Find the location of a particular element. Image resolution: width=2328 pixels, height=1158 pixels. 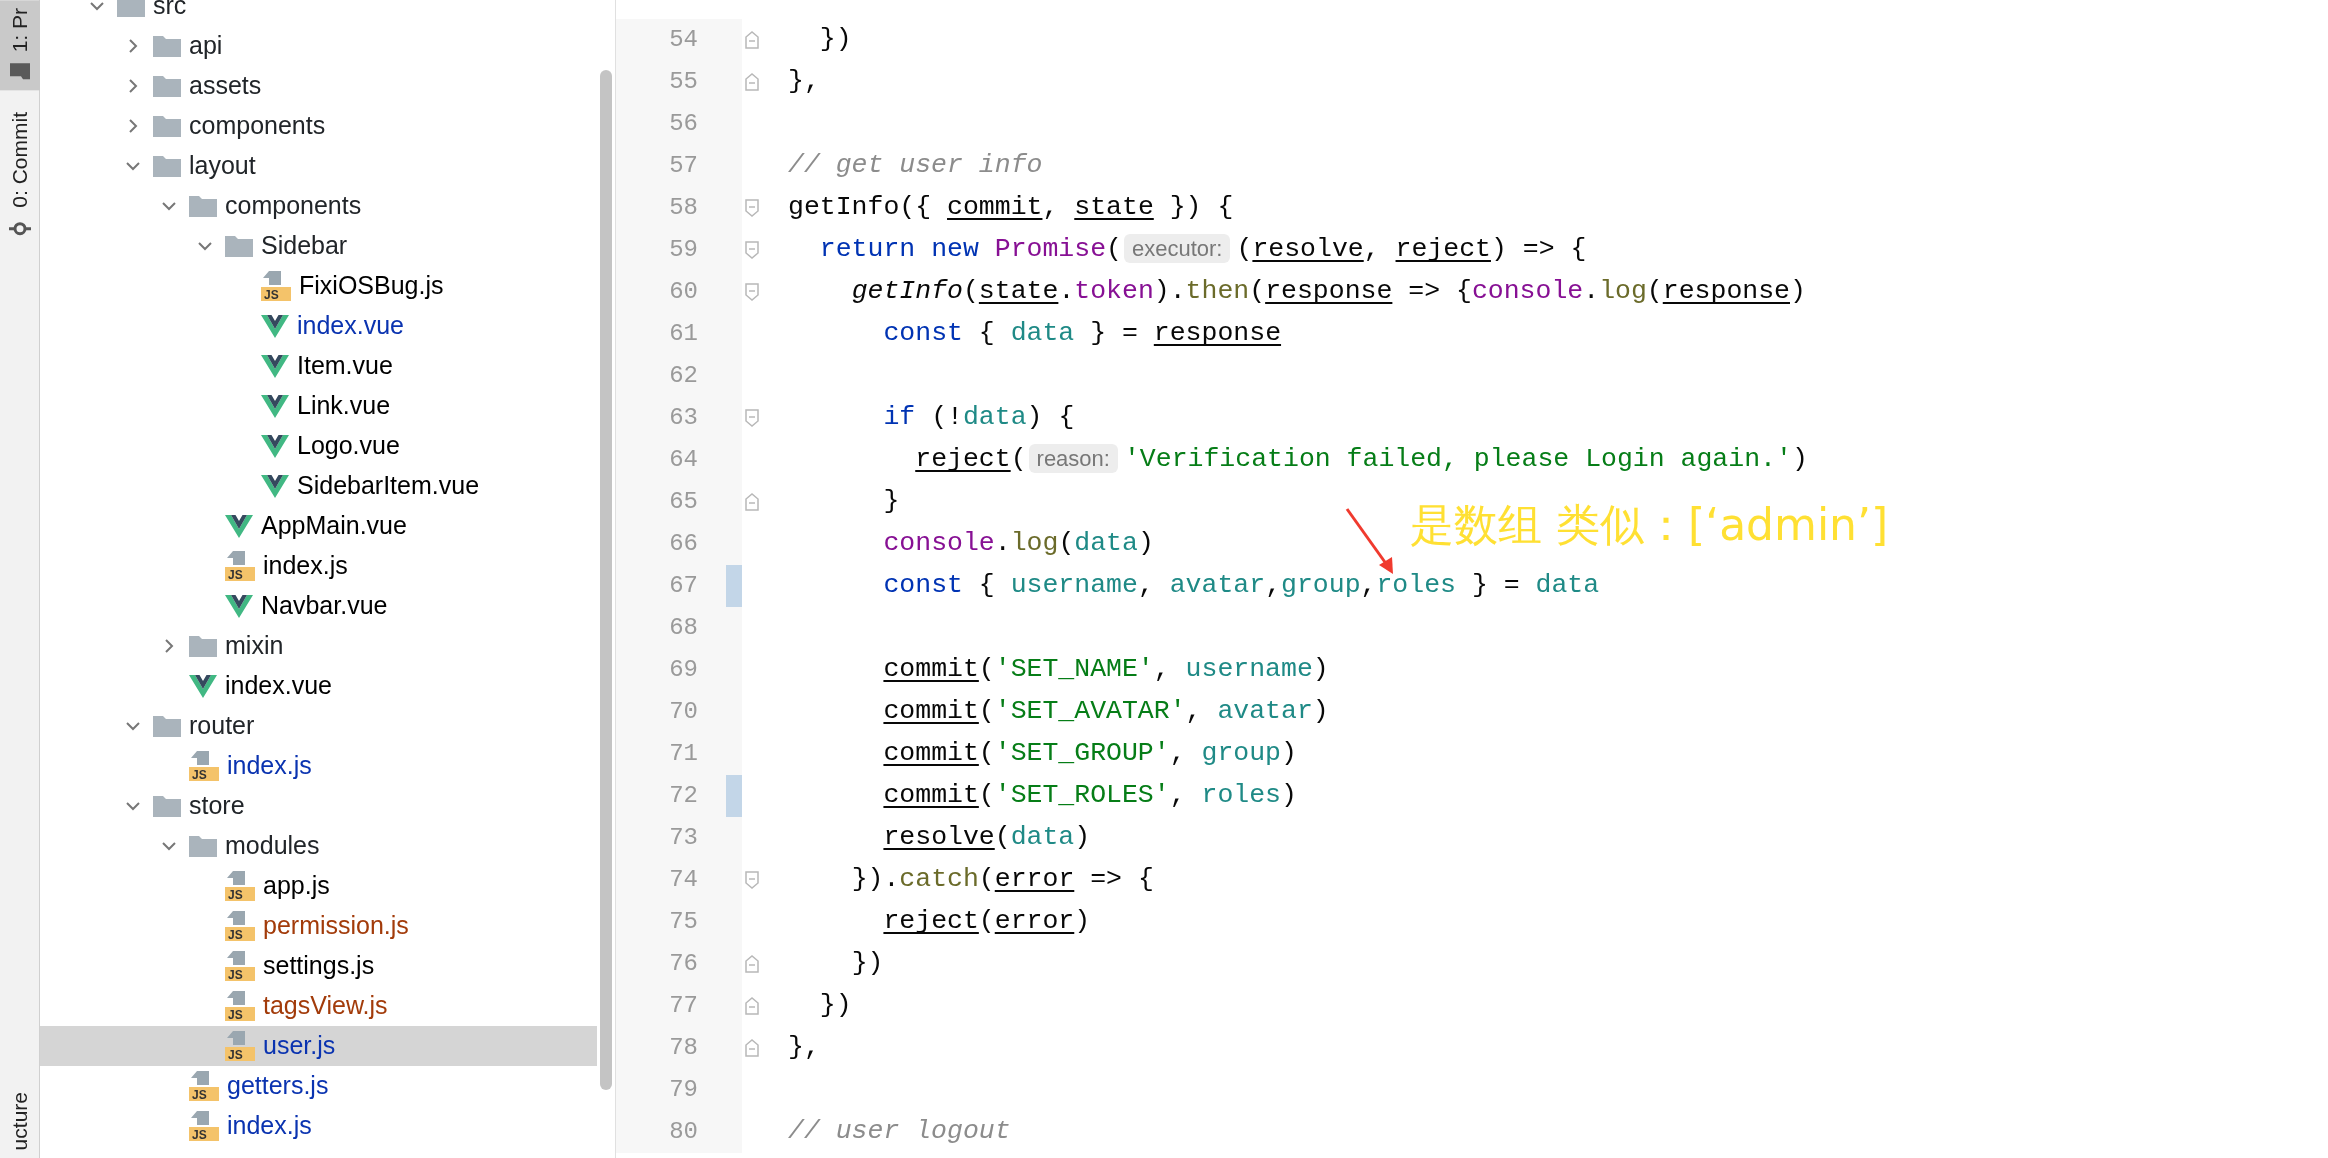

line-number: 73 is located at coordinates (683, 838).